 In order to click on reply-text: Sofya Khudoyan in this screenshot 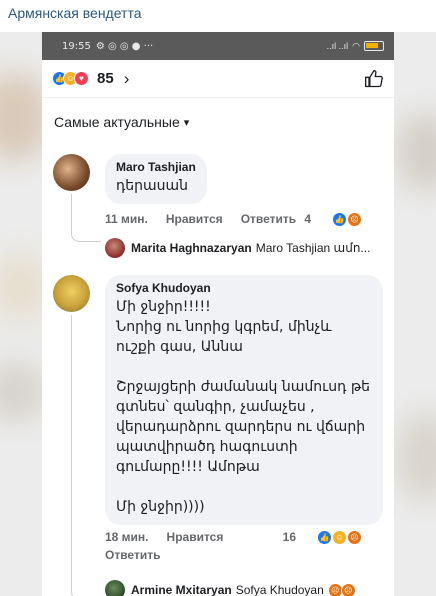, I will do `click(279, 589)`.